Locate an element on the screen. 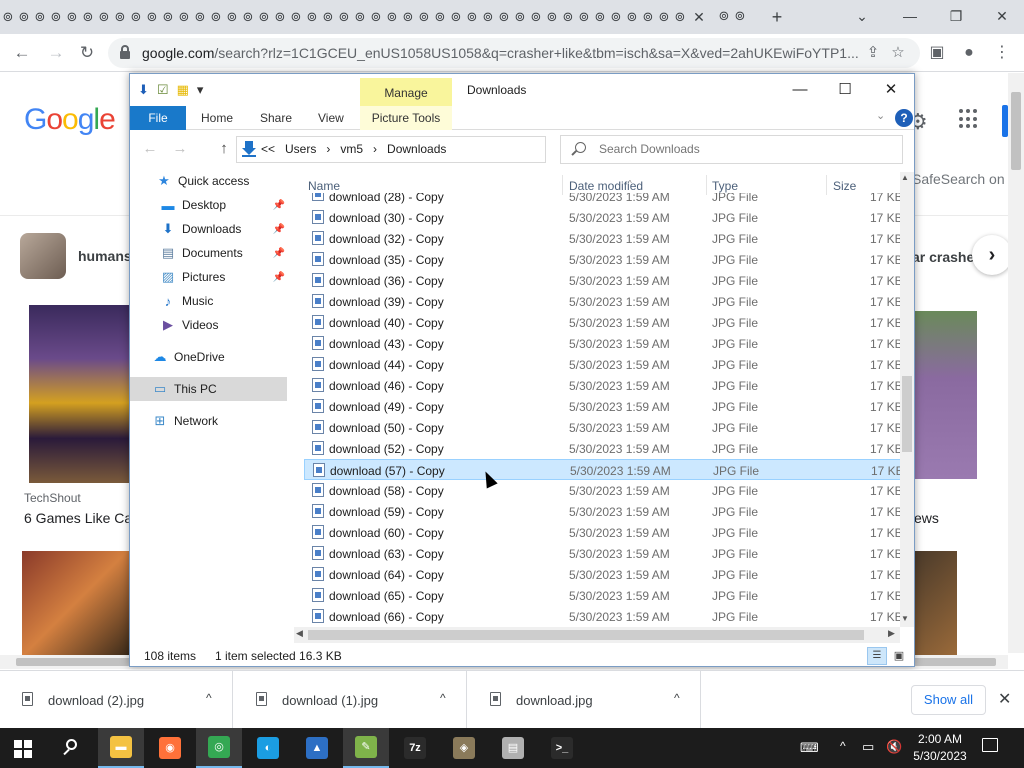 The height and width of the screenshot is (768, 1024). close-window-button: ✕ is located at coordinates (1002, 16).